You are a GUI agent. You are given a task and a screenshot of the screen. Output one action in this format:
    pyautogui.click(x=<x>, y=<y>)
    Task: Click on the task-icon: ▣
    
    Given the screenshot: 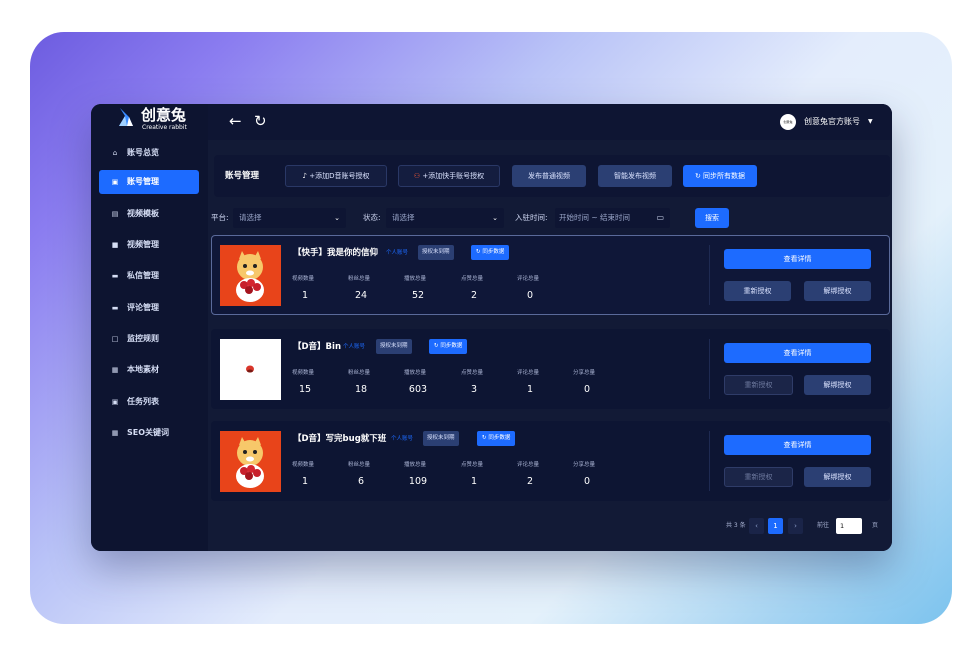 What is the action you would take?
    pyautogui.click(x=115, y=402)
    